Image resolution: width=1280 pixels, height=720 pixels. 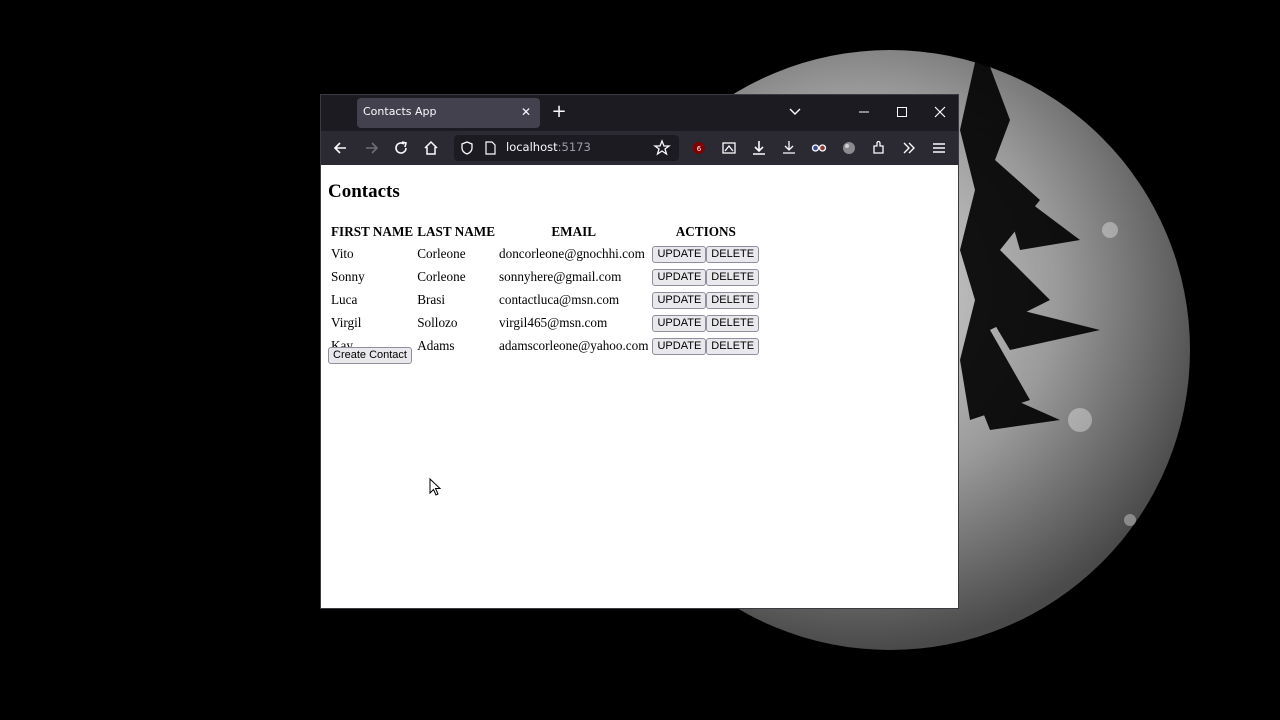 What do you see at coordinates (448, 113) in the screenshot?
I see `tab-contacts-app: Contacts App ✕` at bounding box center [448, 113].